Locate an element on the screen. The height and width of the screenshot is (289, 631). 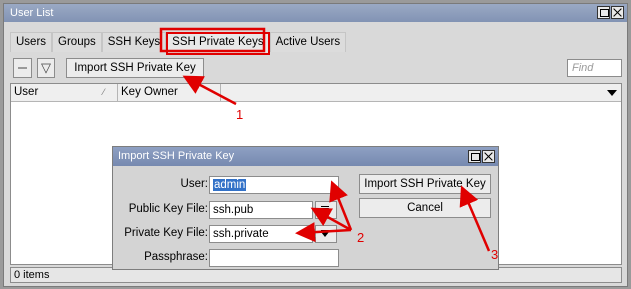
step-1-label: 1 is located at coordinates (240, 114).